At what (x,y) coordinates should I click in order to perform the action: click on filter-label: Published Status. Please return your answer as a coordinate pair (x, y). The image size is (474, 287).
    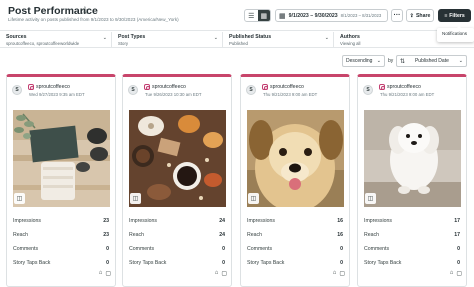
    Looking at the image, I should click on (250, 37).